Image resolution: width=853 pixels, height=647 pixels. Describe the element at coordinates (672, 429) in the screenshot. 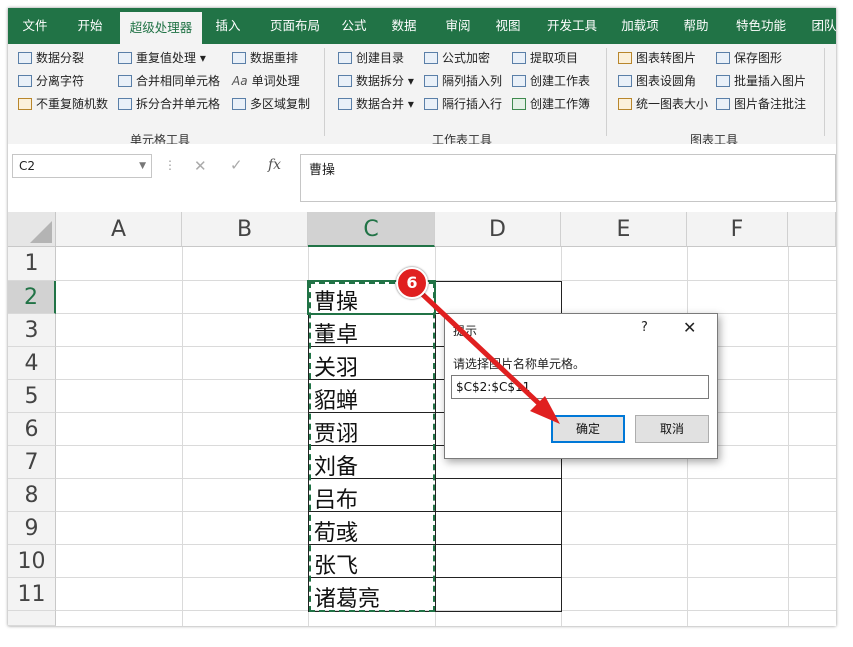

I see `cancel-button: 取消` at that location.